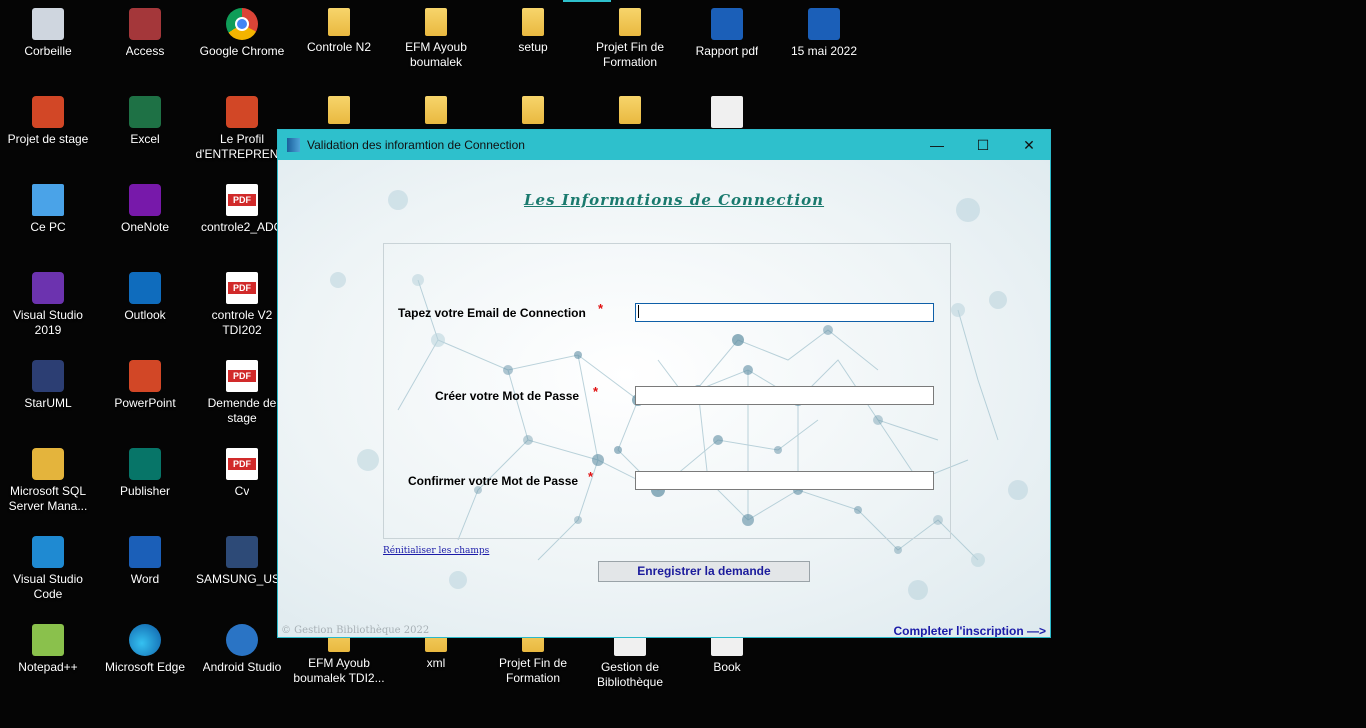  Describe the element at coordinates (293, 145) in the screenshot. I see `app-book-icon` at that location.